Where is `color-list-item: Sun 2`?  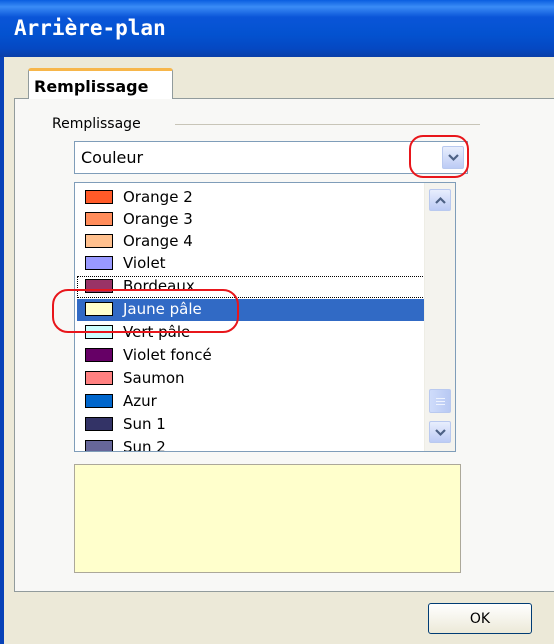 color-list-item: Sun 2 is located at coordinates (252, 444).